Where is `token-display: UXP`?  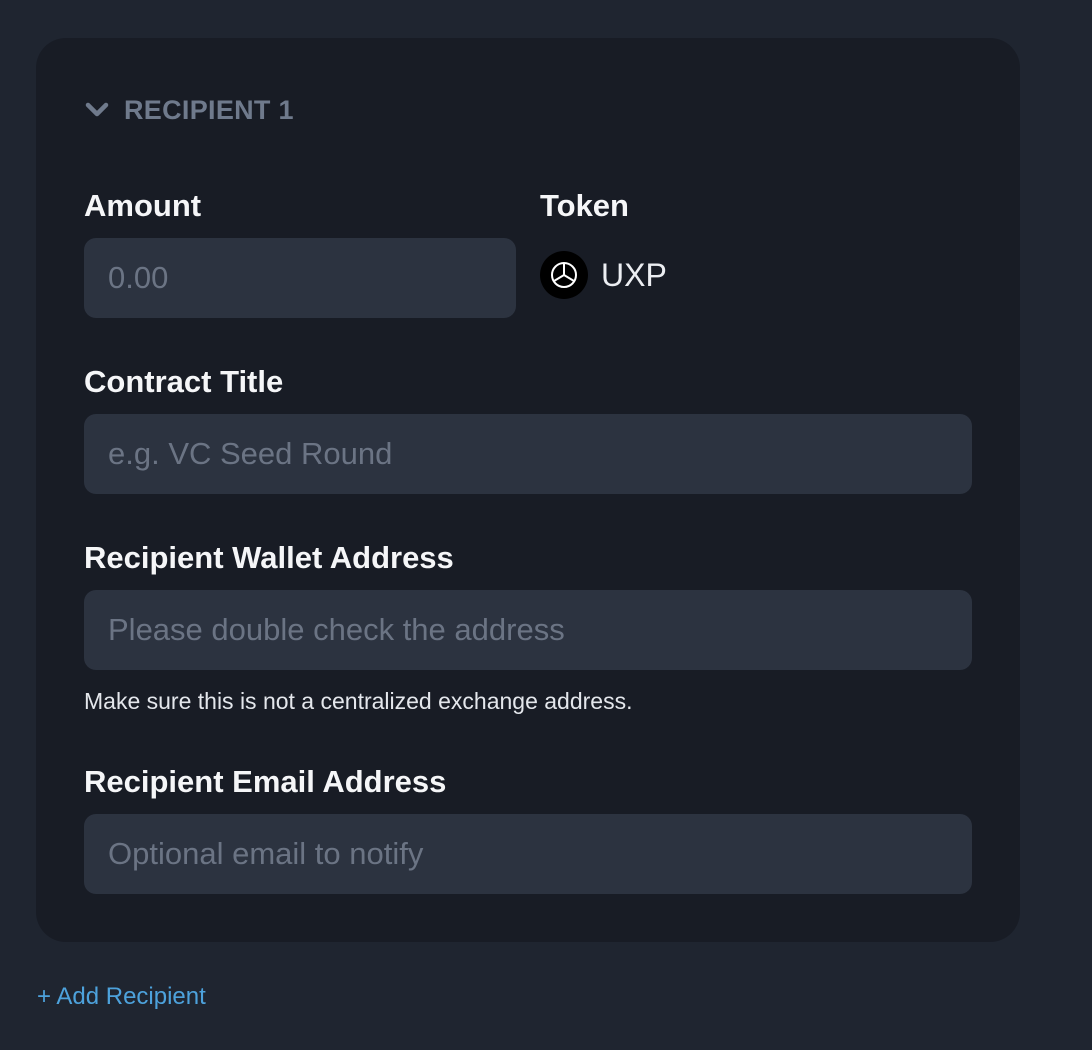
token-display: UXP is located at coordinates (603, 275).